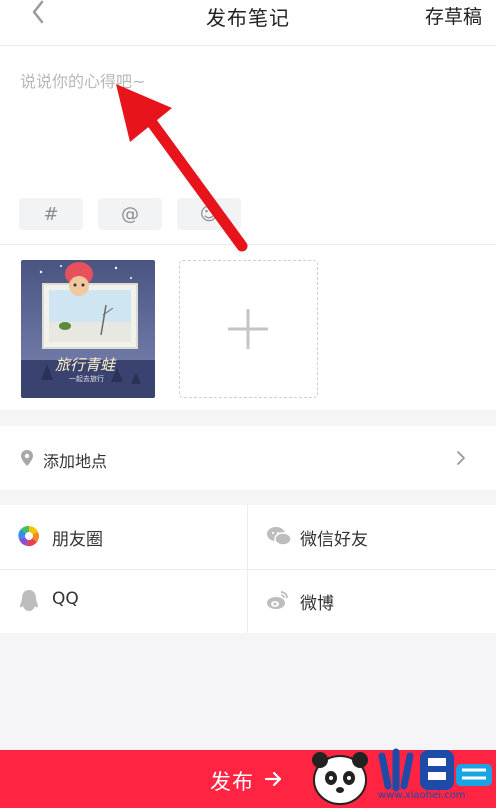  I want to click on thumbnail-subcaption: 一起去旅行, so click(86, 379).